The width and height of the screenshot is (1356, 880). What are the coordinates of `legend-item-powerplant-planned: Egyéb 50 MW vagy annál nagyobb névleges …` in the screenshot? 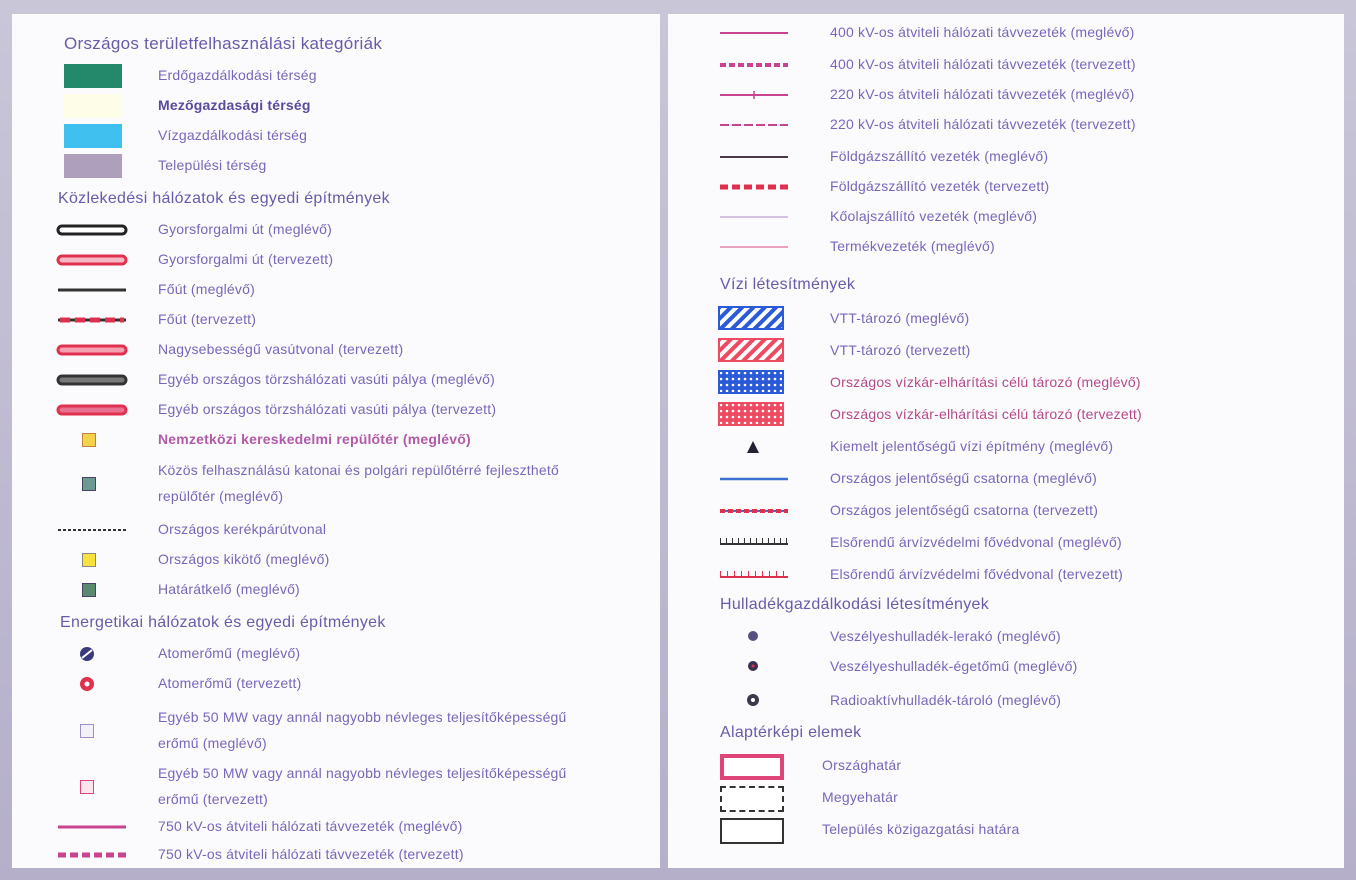 It's located at (336, 786).